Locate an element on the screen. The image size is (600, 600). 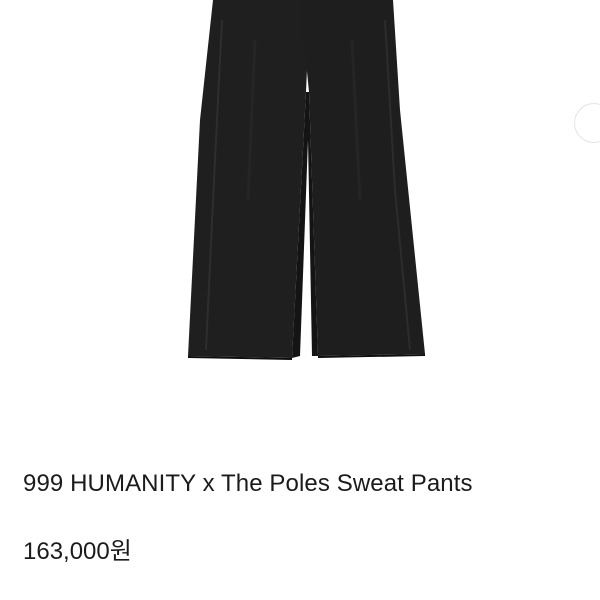
product-price: 163,000원 is located at coordinates (77, 551).